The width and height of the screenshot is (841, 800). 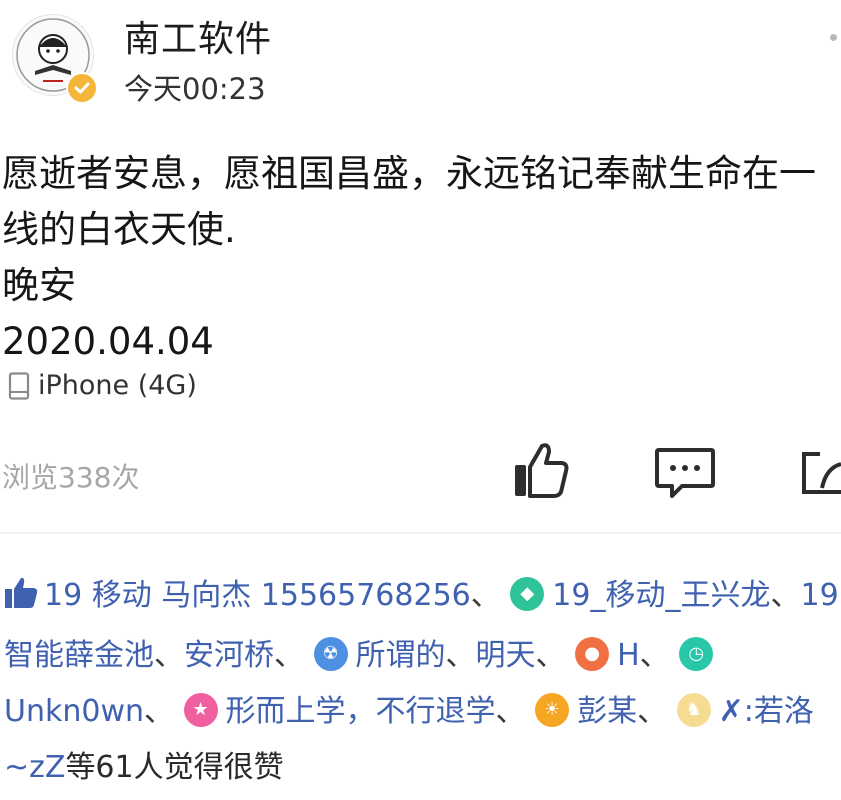 I want to click on liker-name: 彭某, so click(x=607, y=711).